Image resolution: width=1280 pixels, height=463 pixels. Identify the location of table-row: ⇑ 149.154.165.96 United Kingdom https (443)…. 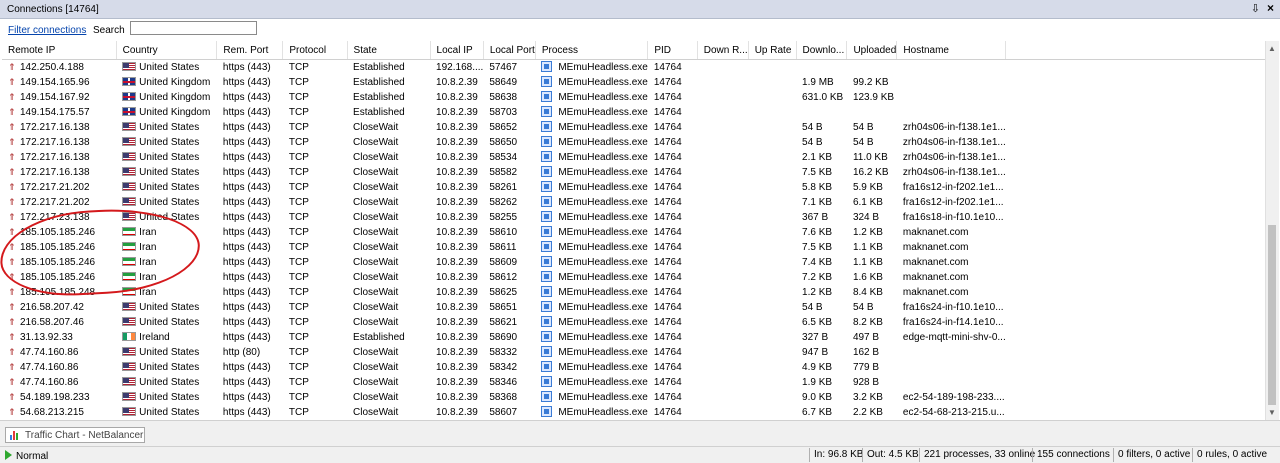
(633, 82).